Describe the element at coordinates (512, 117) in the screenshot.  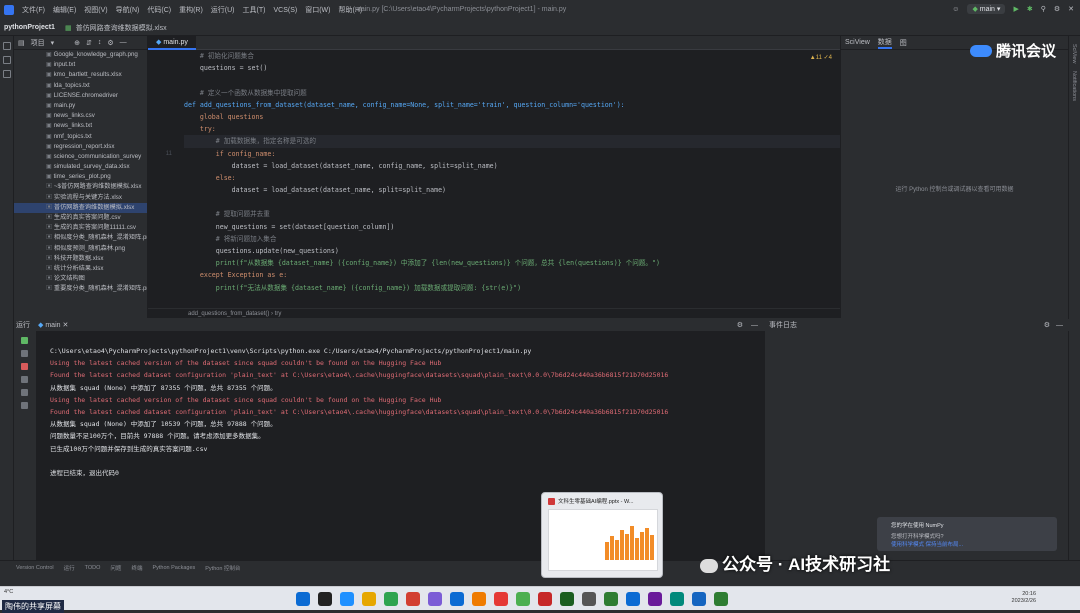
I see `code-line: global questions` at that location.